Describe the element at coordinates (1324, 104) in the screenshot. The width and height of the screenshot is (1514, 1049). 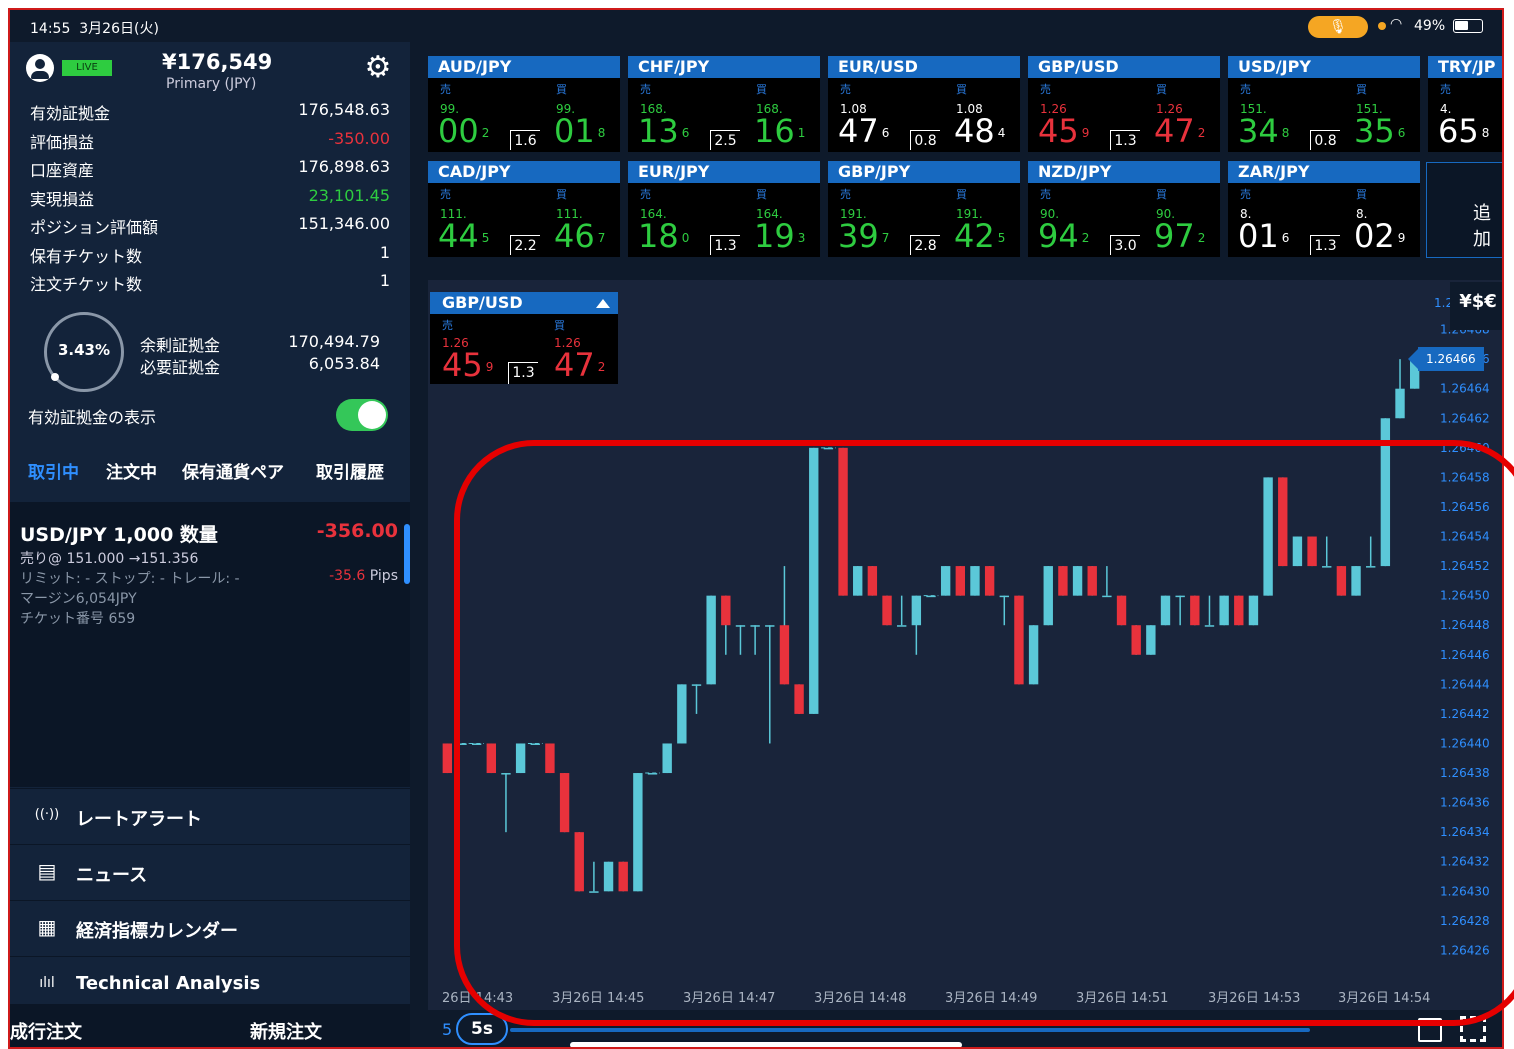
I see `rate-tile-usd-jpy: USD/JPY 売買 151. 151. 34 8 35 6 0.8` at that location.